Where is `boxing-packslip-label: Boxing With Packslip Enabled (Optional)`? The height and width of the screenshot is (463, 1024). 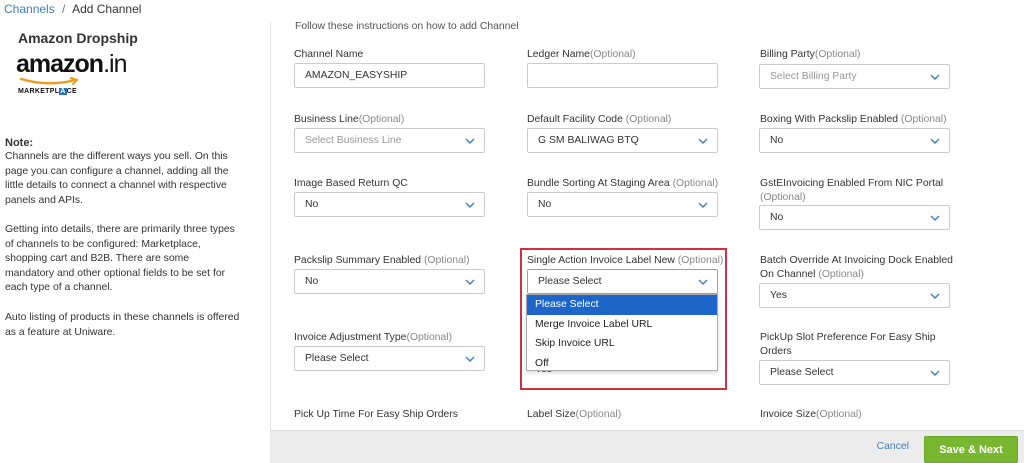
boxing-packslip-label: Boxing With Packslip Enabled (Optional) is located at coordinates (853, 119).